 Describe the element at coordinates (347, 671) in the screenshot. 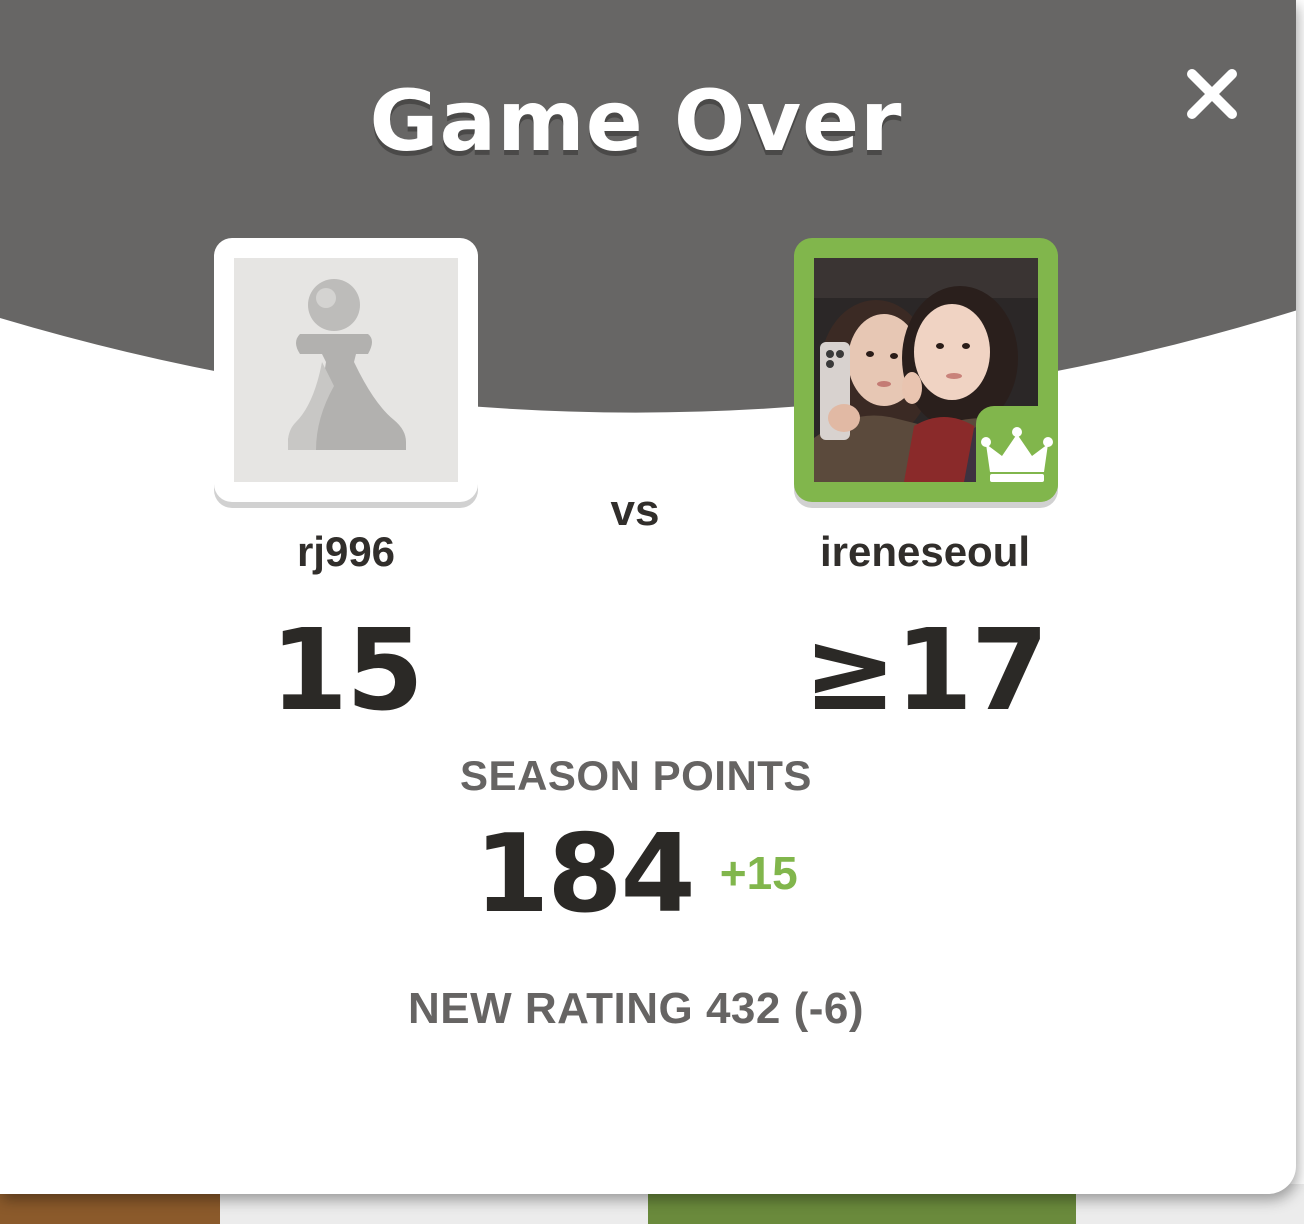

I see `player-score-left: 15` at that location.